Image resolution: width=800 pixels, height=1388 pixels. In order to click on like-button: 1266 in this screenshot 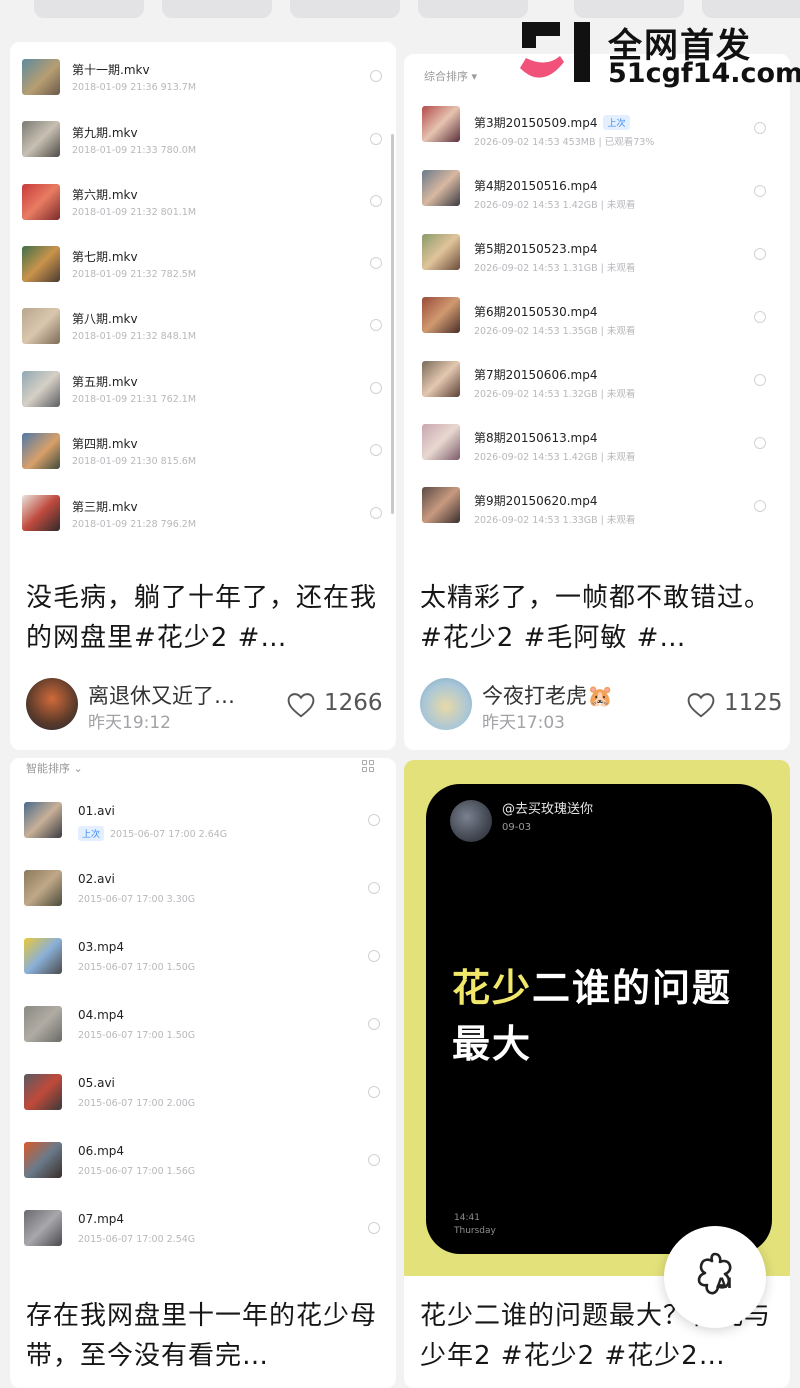, I will do `click(334, 705)`.